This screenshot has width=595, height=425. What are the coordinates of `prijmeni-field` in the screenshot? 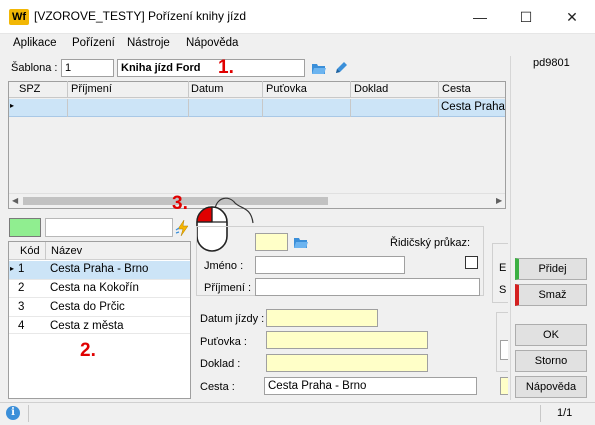 It's located at (367, 287).